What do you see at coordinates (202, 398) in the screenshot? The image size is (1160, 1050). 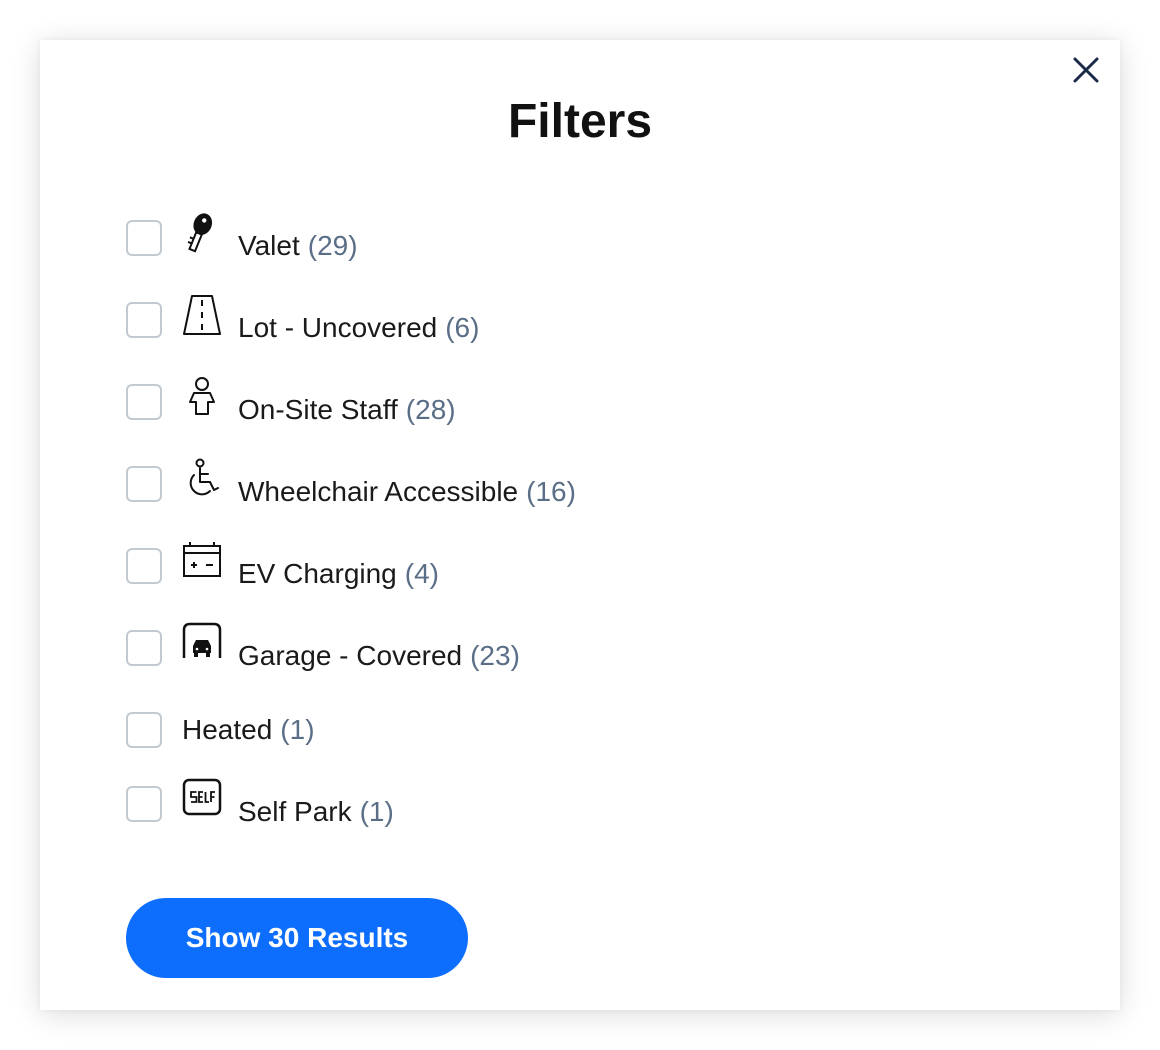 I see `person-icon` at bounding box center [202, 398].